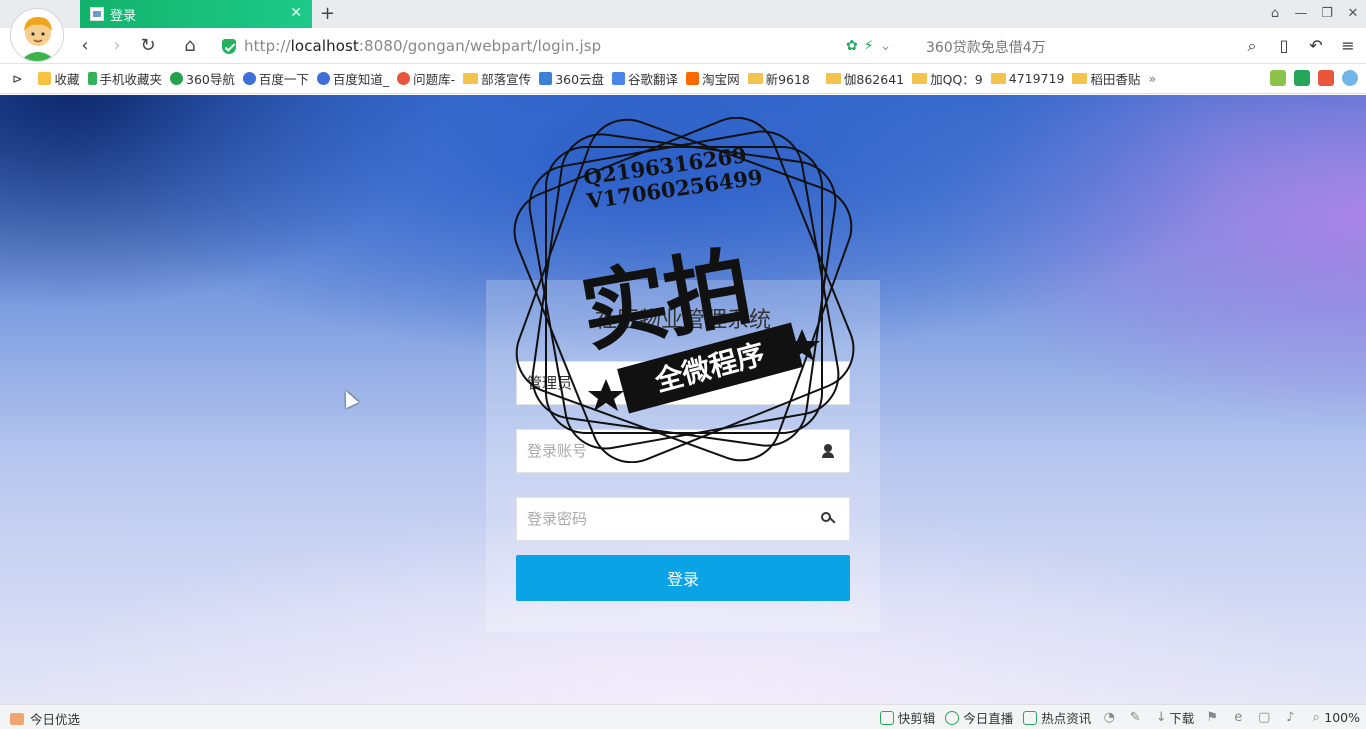 This screenshot has width=1366, height=729. What do you see at coordinates (17, 78) in the screenshot?
I see `sidebar-toggle-icon: ⊳` at bounding box center [17, 78].